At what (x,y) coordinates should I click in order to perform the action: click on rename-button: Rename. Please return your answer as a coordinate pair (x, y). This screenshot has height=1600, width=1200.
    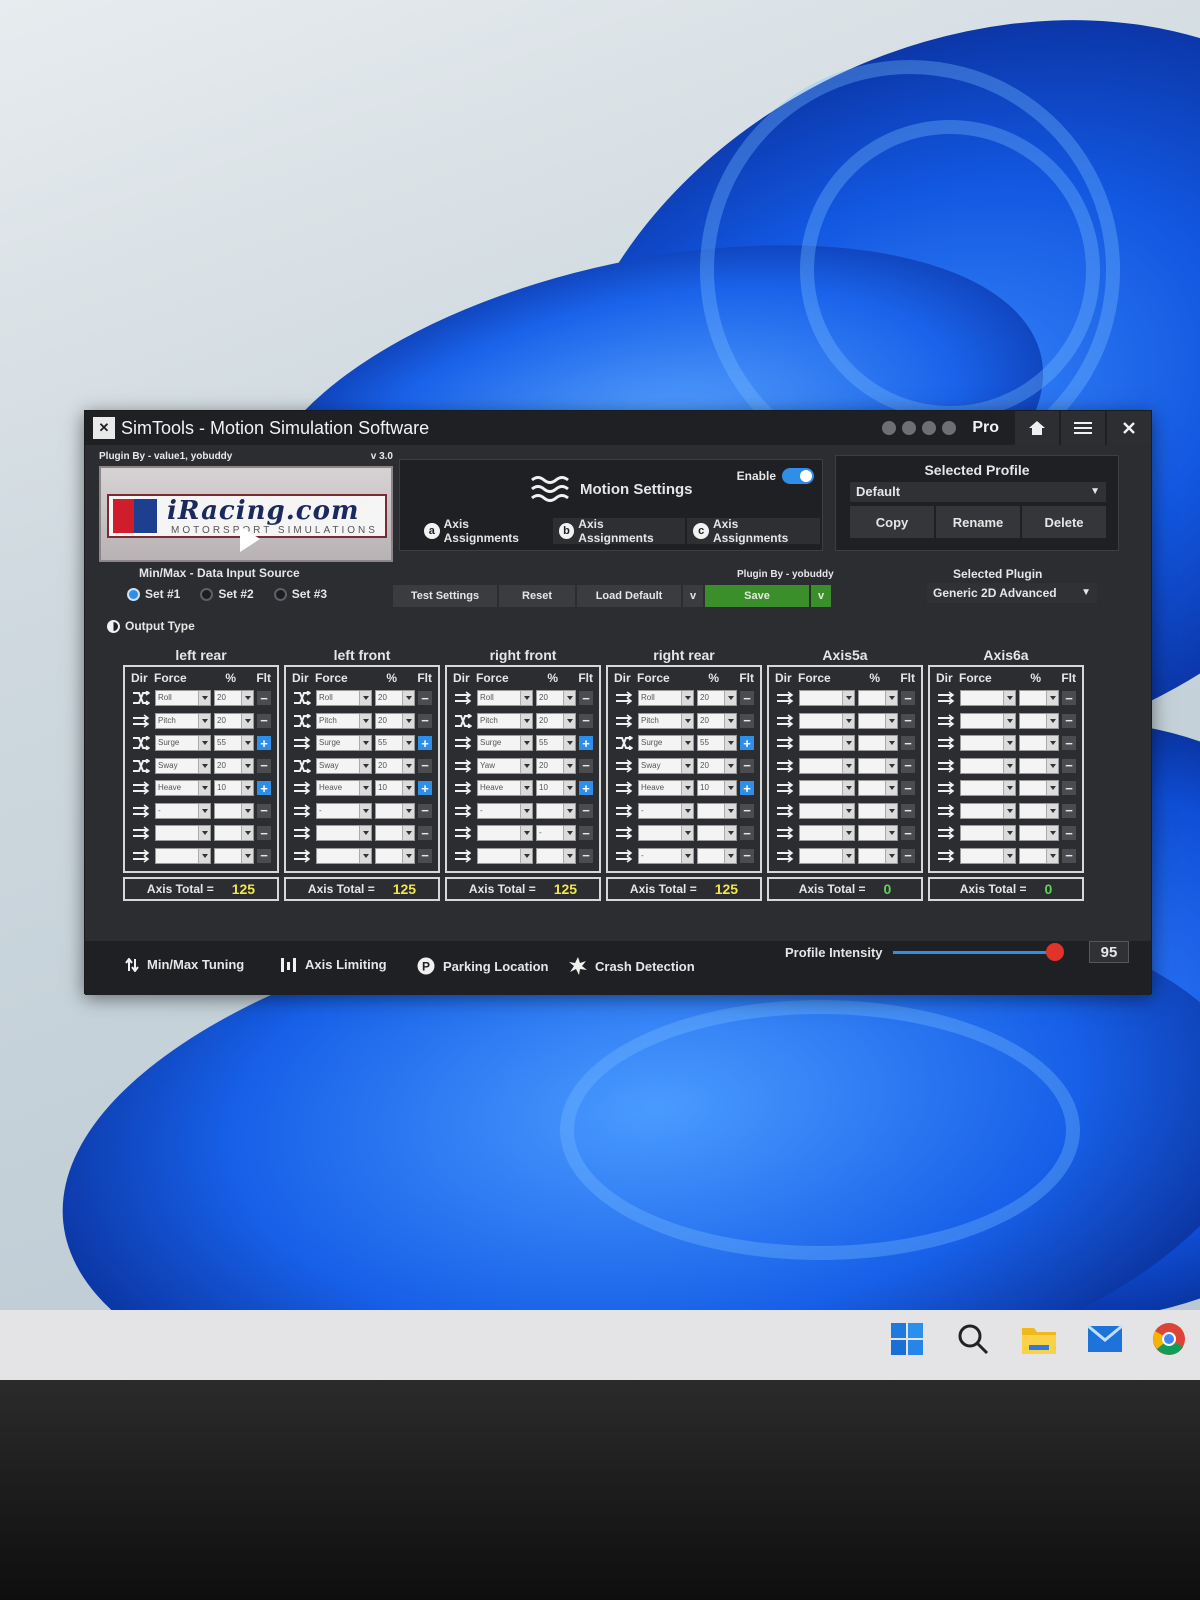
    Looking at the image, I should click on (978, 522).